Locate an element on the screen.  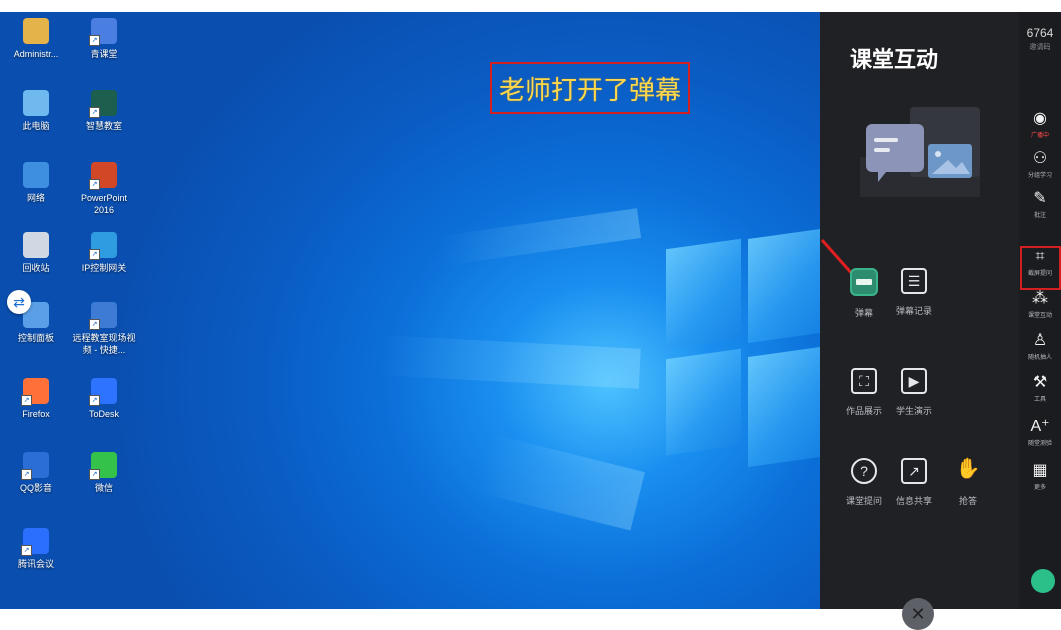
desktop-icon: ↗ 微信 is located at coordinates (104, 473).